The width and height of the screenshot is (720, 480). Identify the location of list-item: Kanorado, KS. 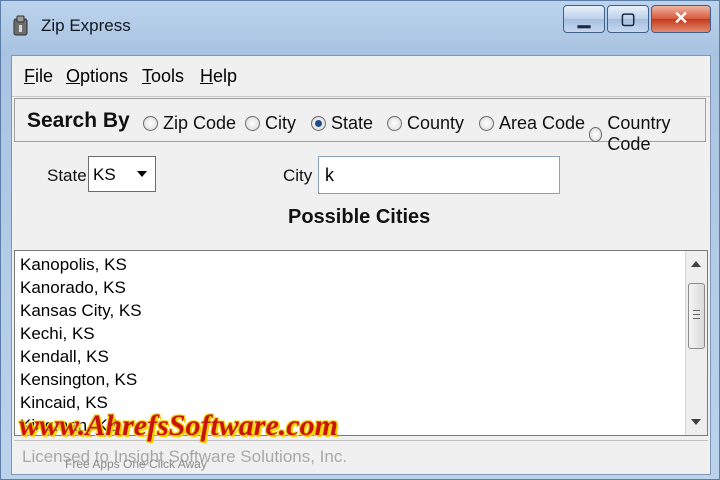
(73, 288).